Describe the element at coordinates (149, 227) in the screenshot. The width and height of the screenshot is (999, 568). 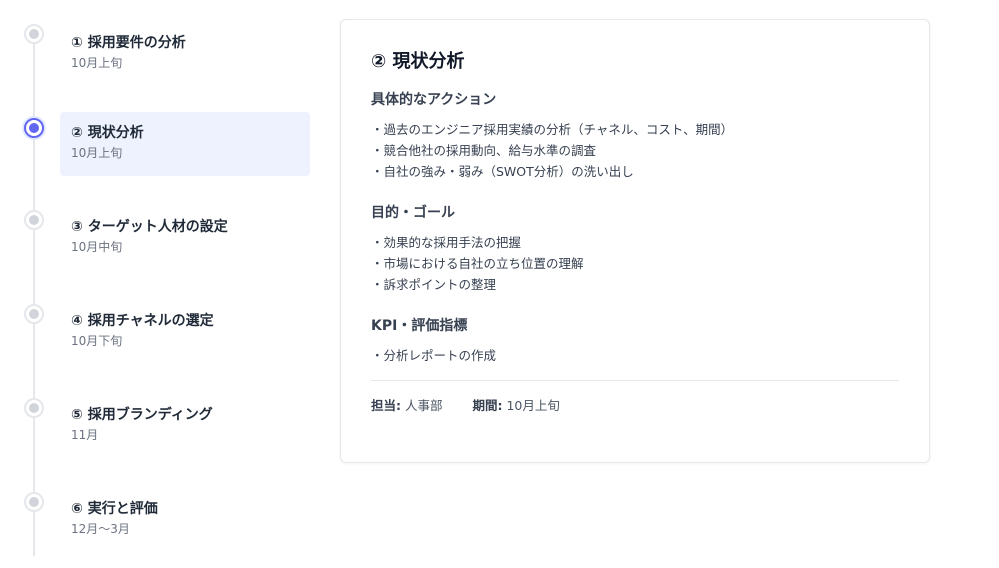
I see `step-title: ③ ターゲット人材の設定` at that location.